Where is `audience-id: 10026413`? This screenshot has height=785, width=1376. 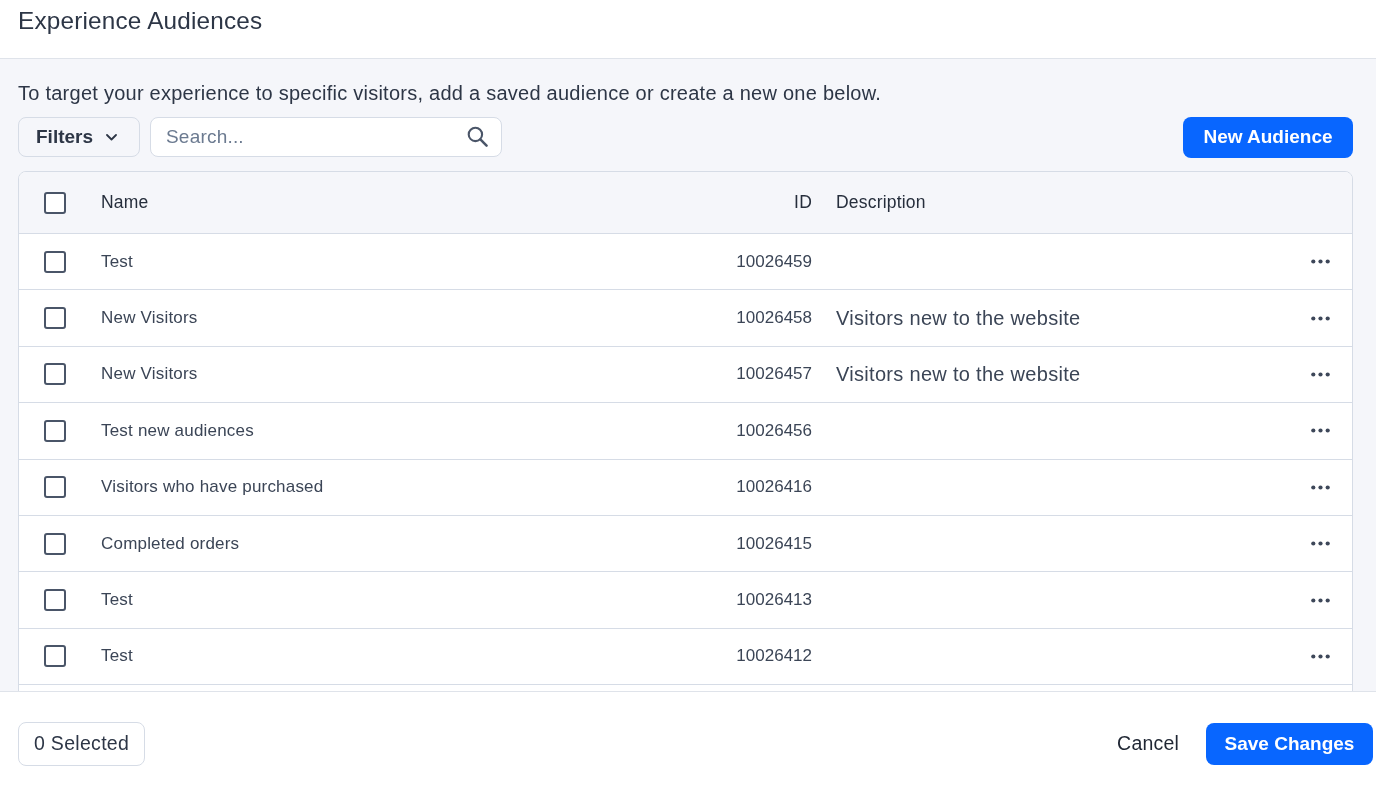
audience-id: 10026413 is located at coordinates (774, 600).